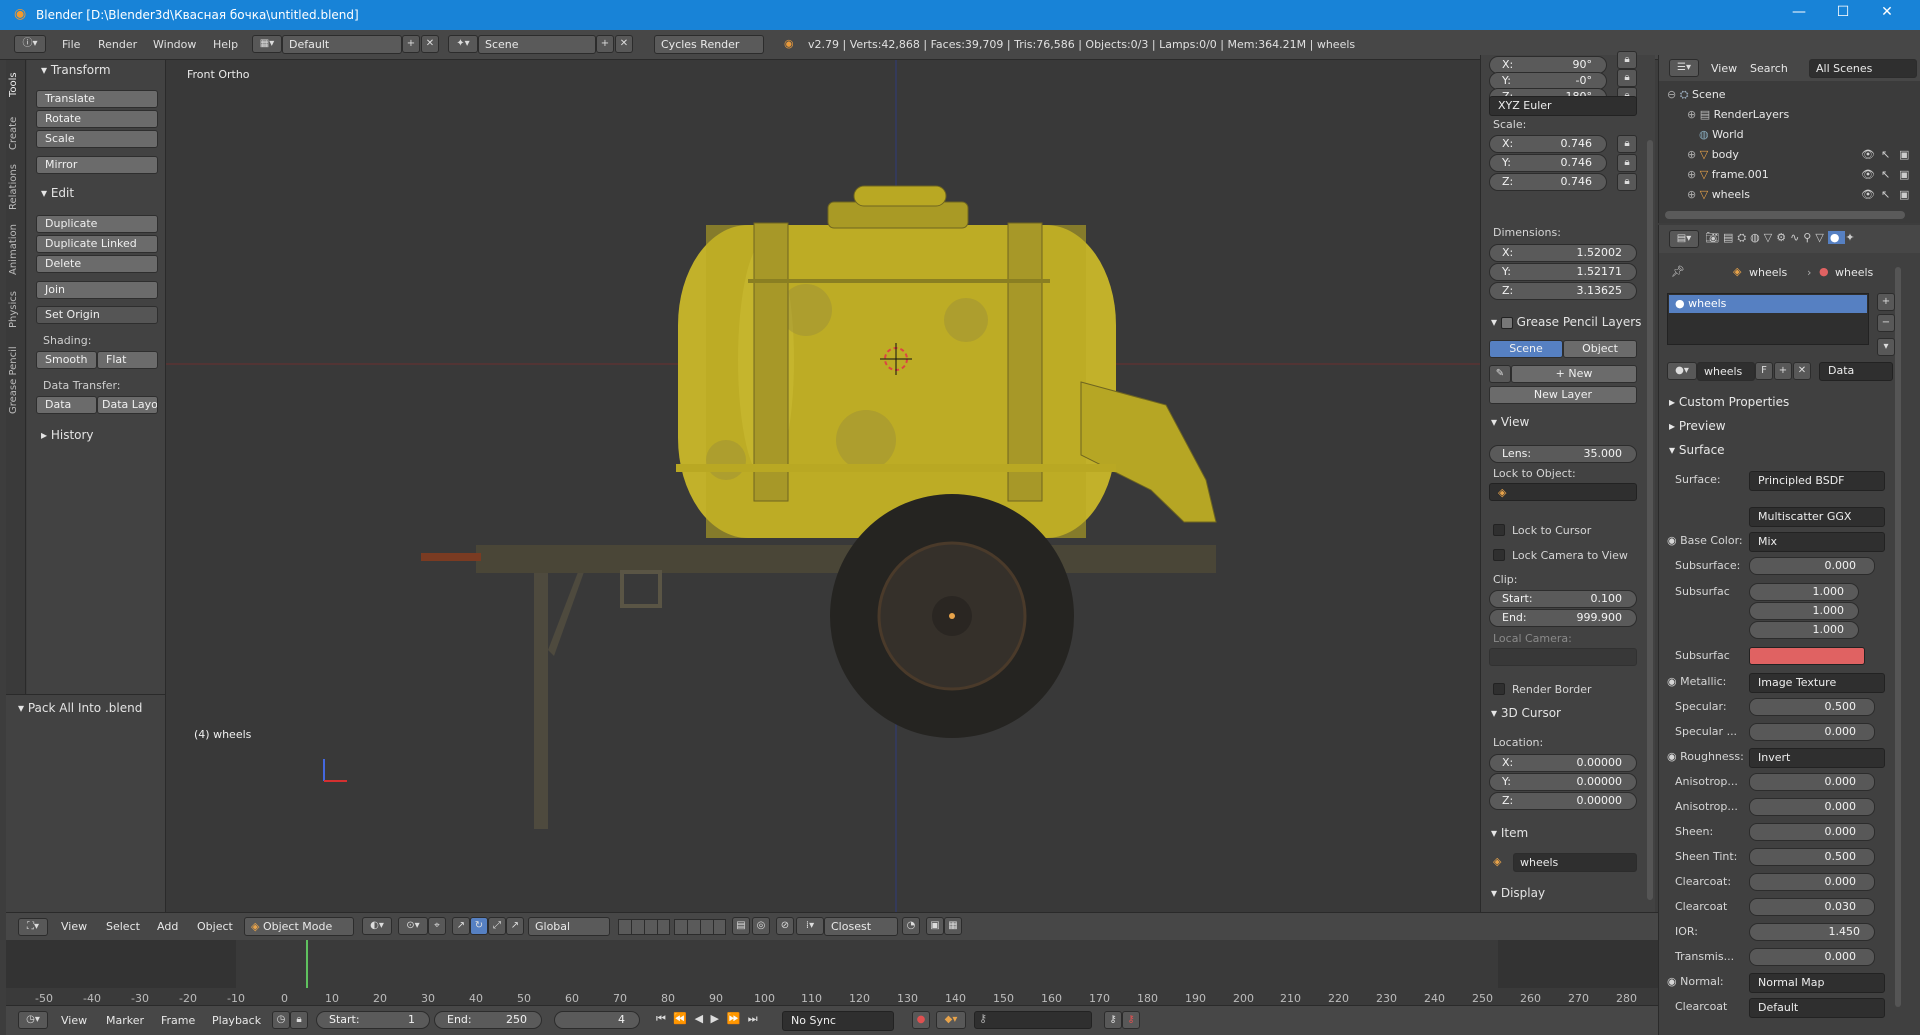 The image size is (1920, 1035). I want to click on smooth-button: Smooth, so click(66, 360).